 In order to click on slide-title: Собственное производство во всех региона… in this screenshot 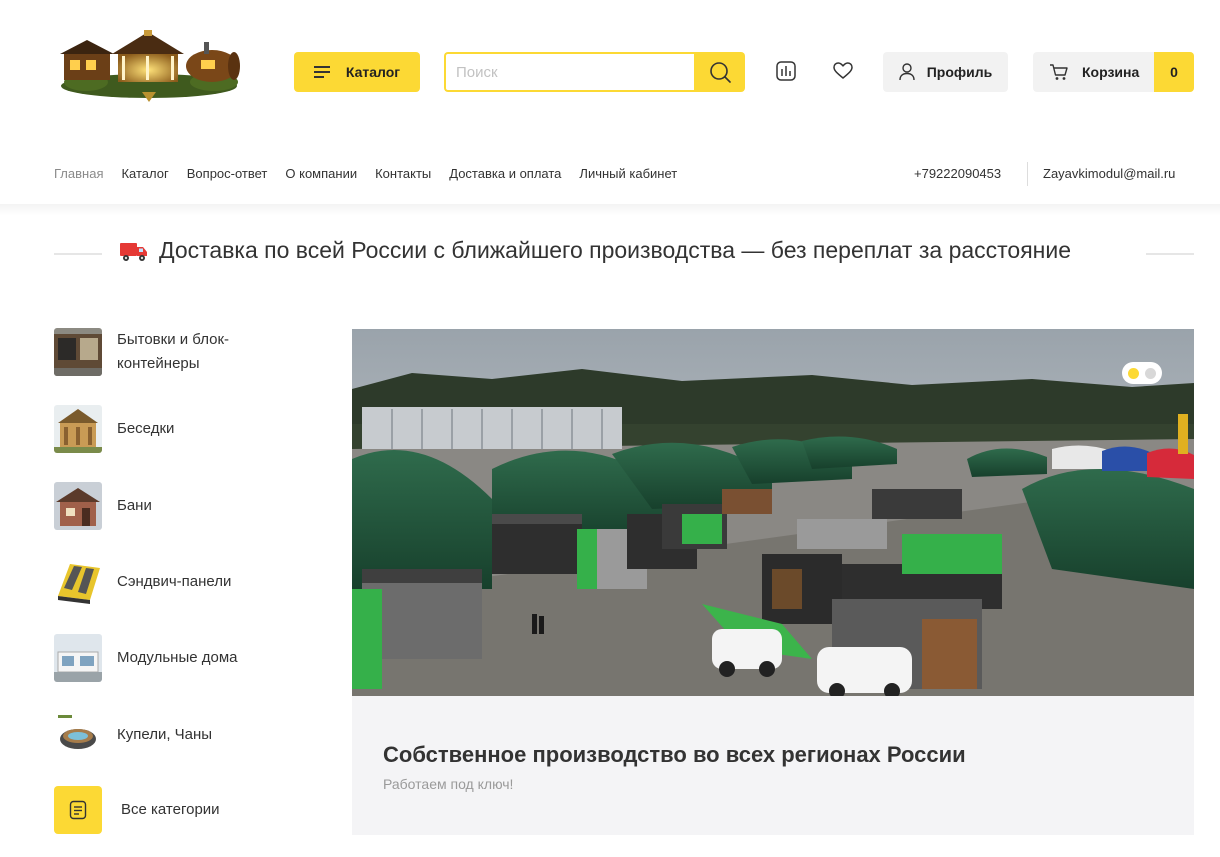, I will do `click(674, 754)`.